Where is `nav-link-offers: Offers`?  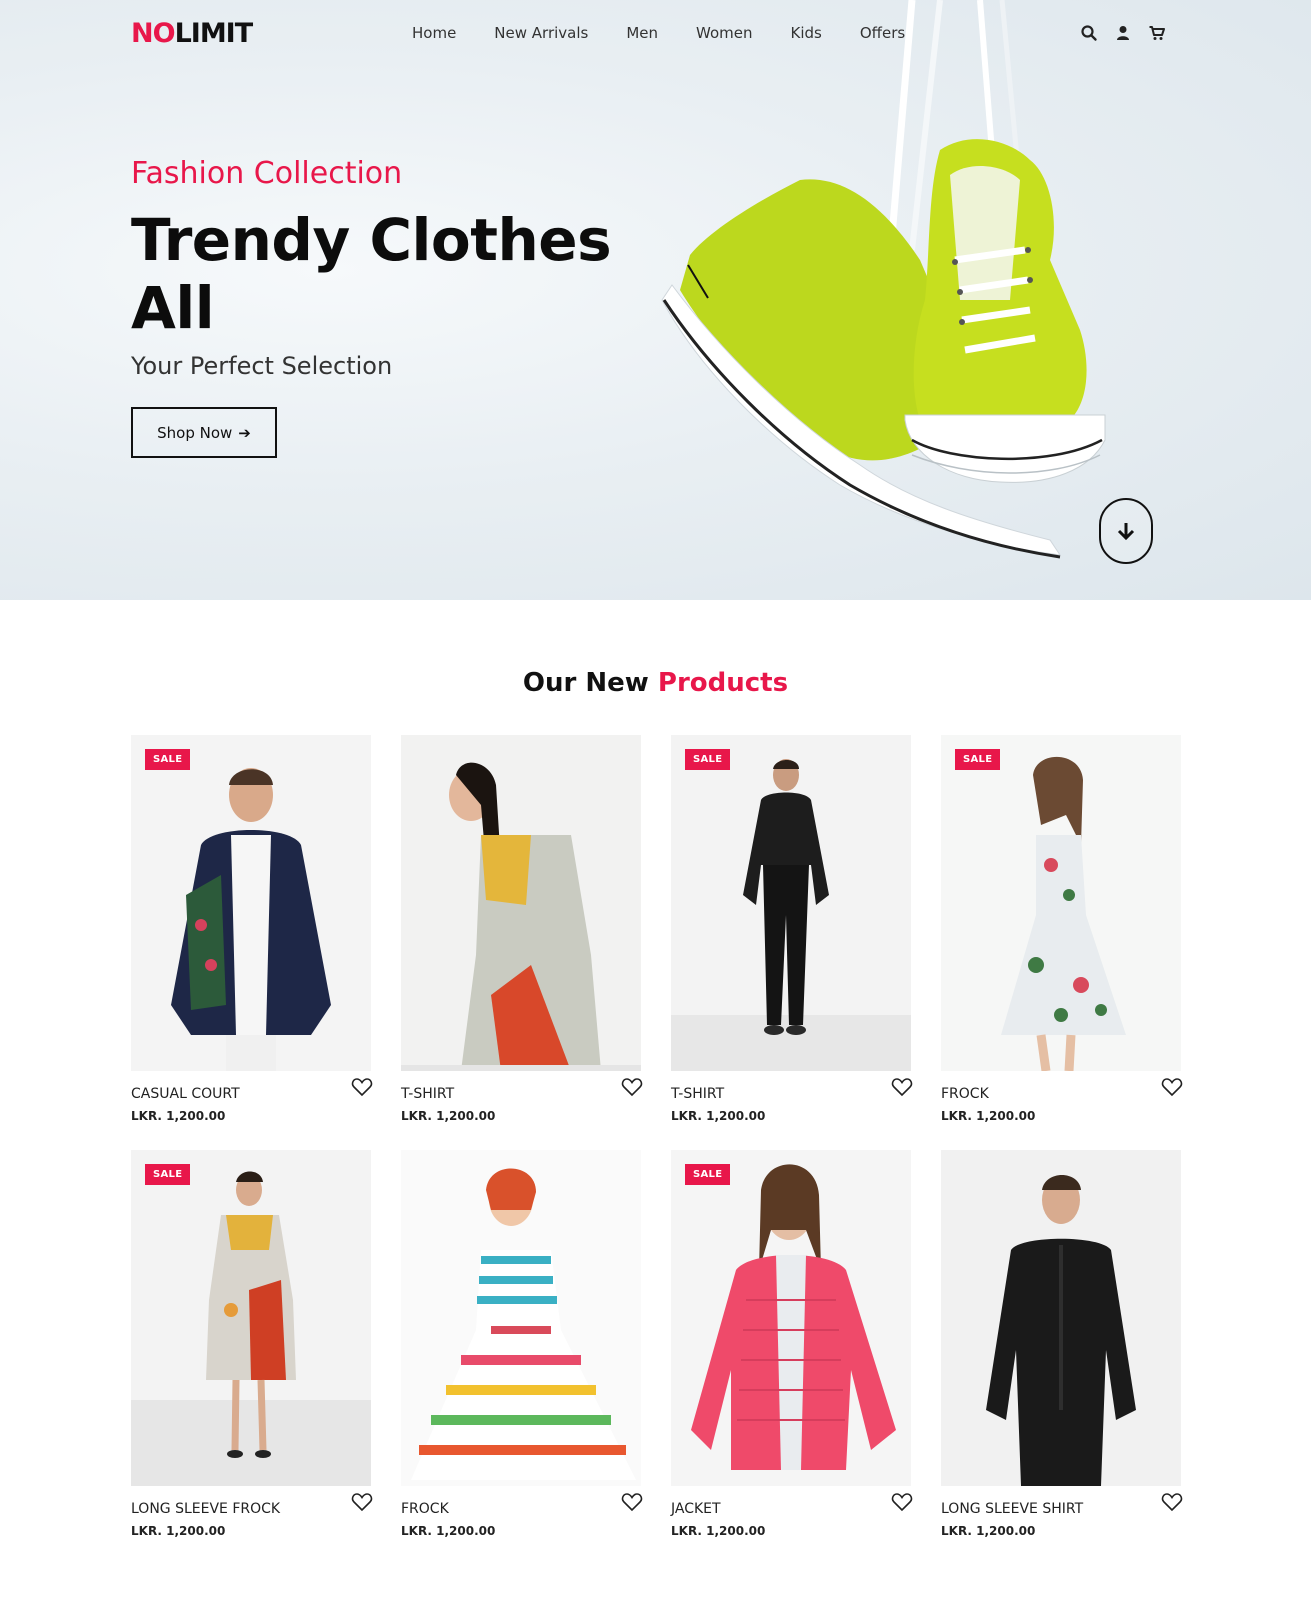 nav-link-offers: Offers is located at coordinates (882, 33).